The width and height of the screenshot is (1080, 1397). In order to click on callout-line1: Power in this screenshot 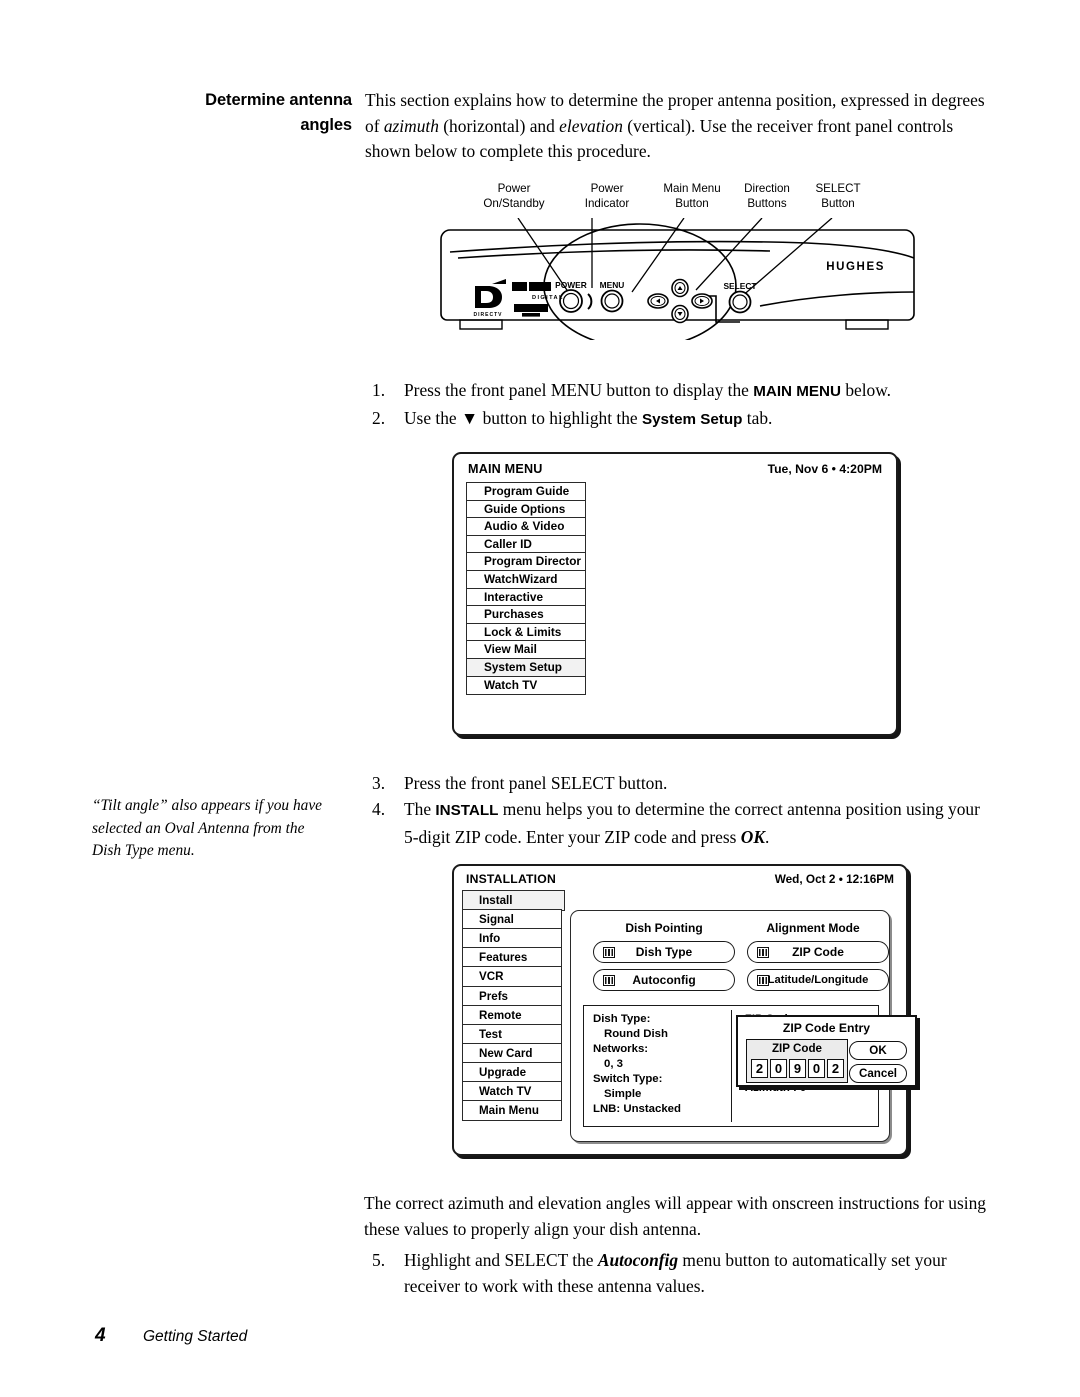, I will do `click(607, 188)`.